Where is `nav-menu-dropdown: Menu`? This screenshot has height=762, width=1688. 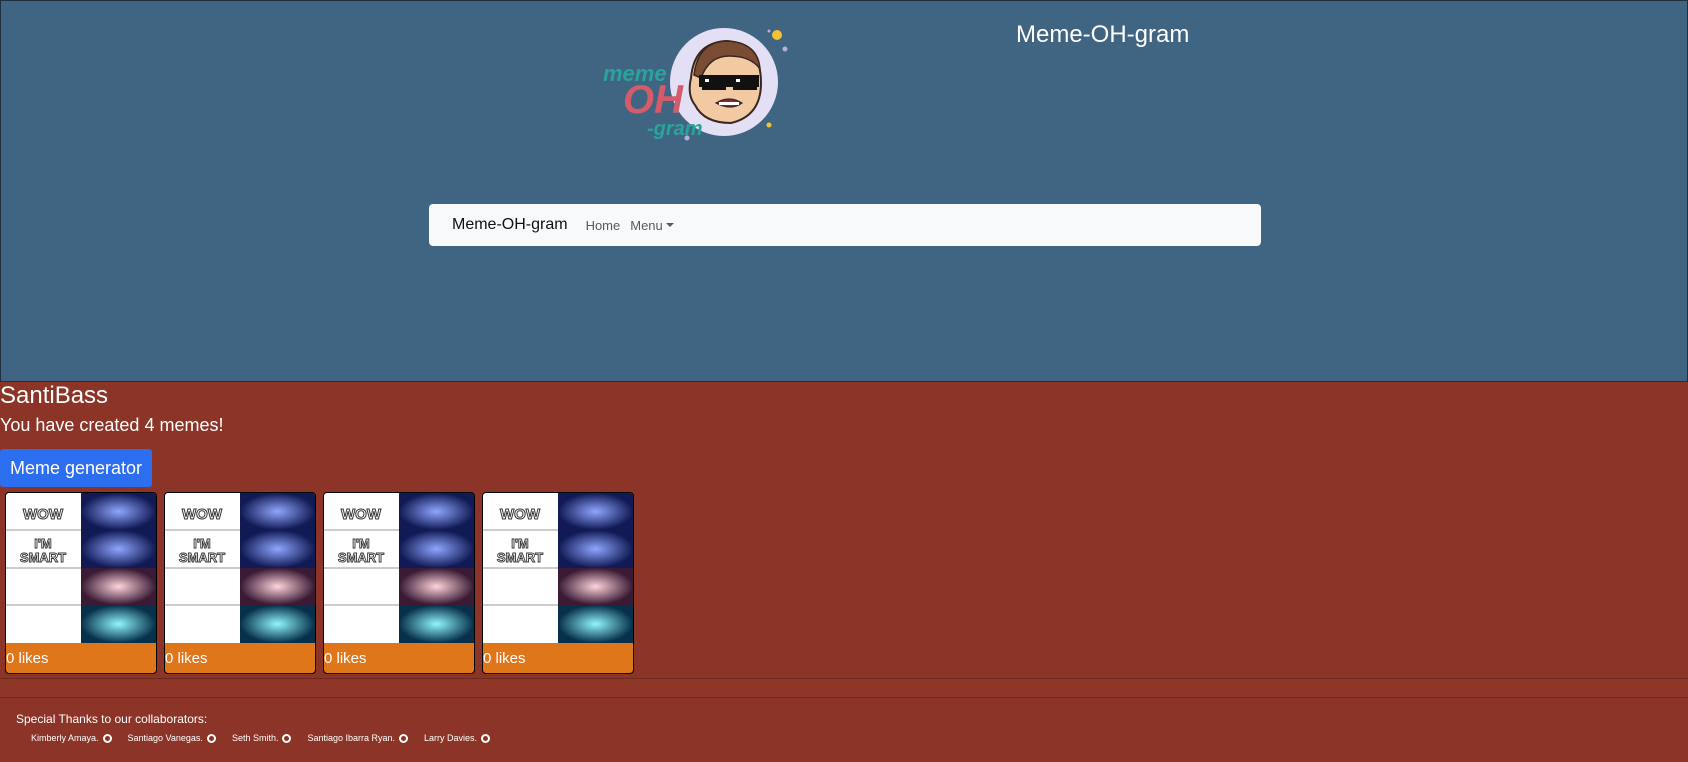 nav-menu-dropdown: Menu is located at coordinates (652, 225).